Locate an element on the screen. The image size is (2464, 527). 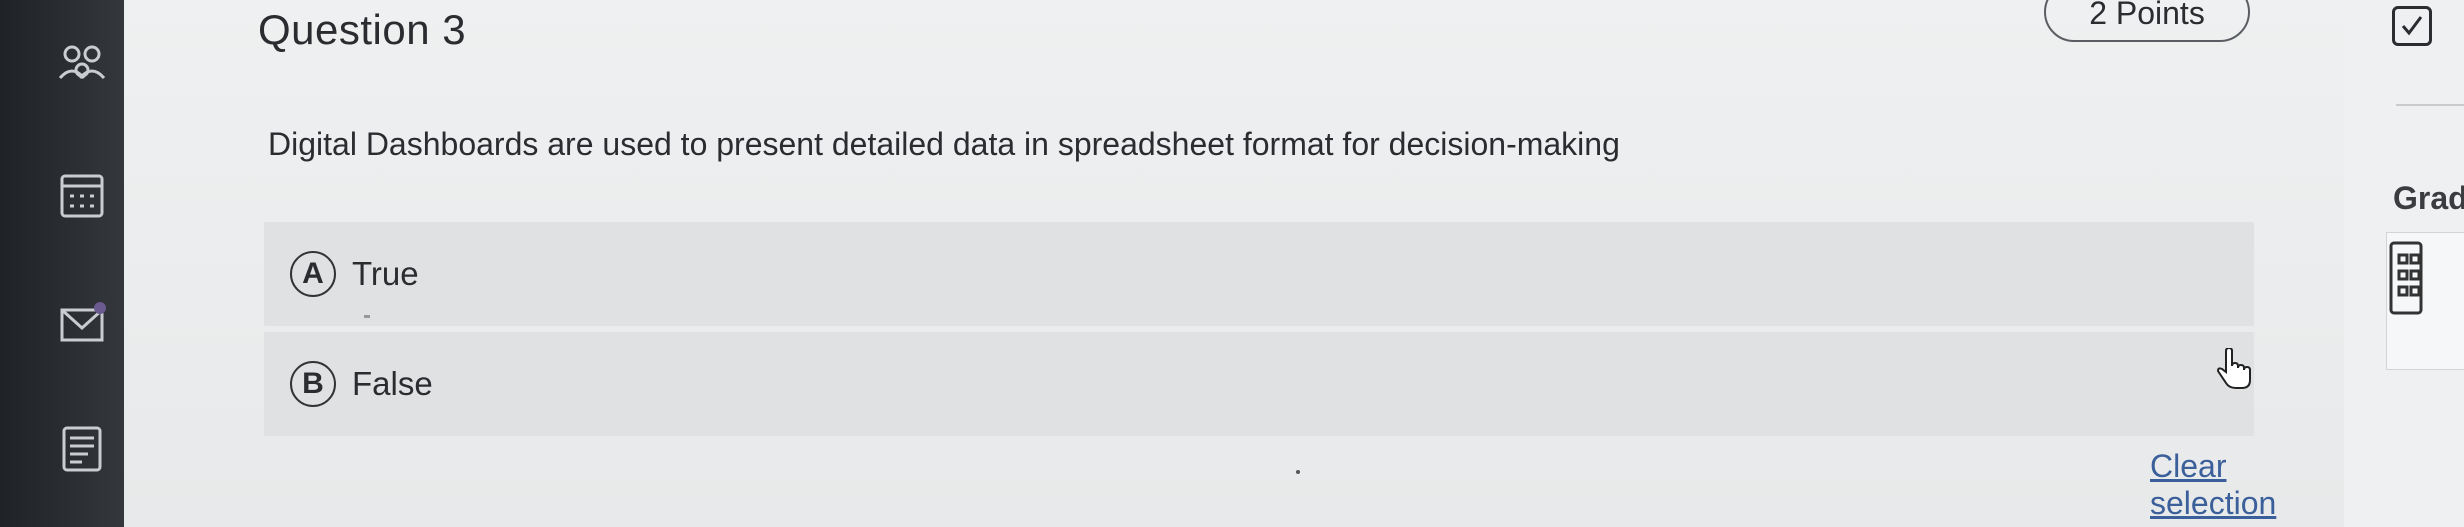
grade-label: Grad is located at coordinates (2428, 198).